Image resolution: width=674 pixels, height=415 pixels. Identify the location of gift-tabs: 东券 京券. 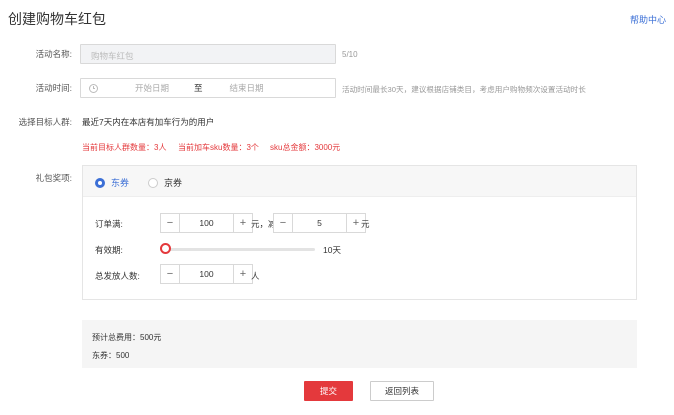
(359, 181).